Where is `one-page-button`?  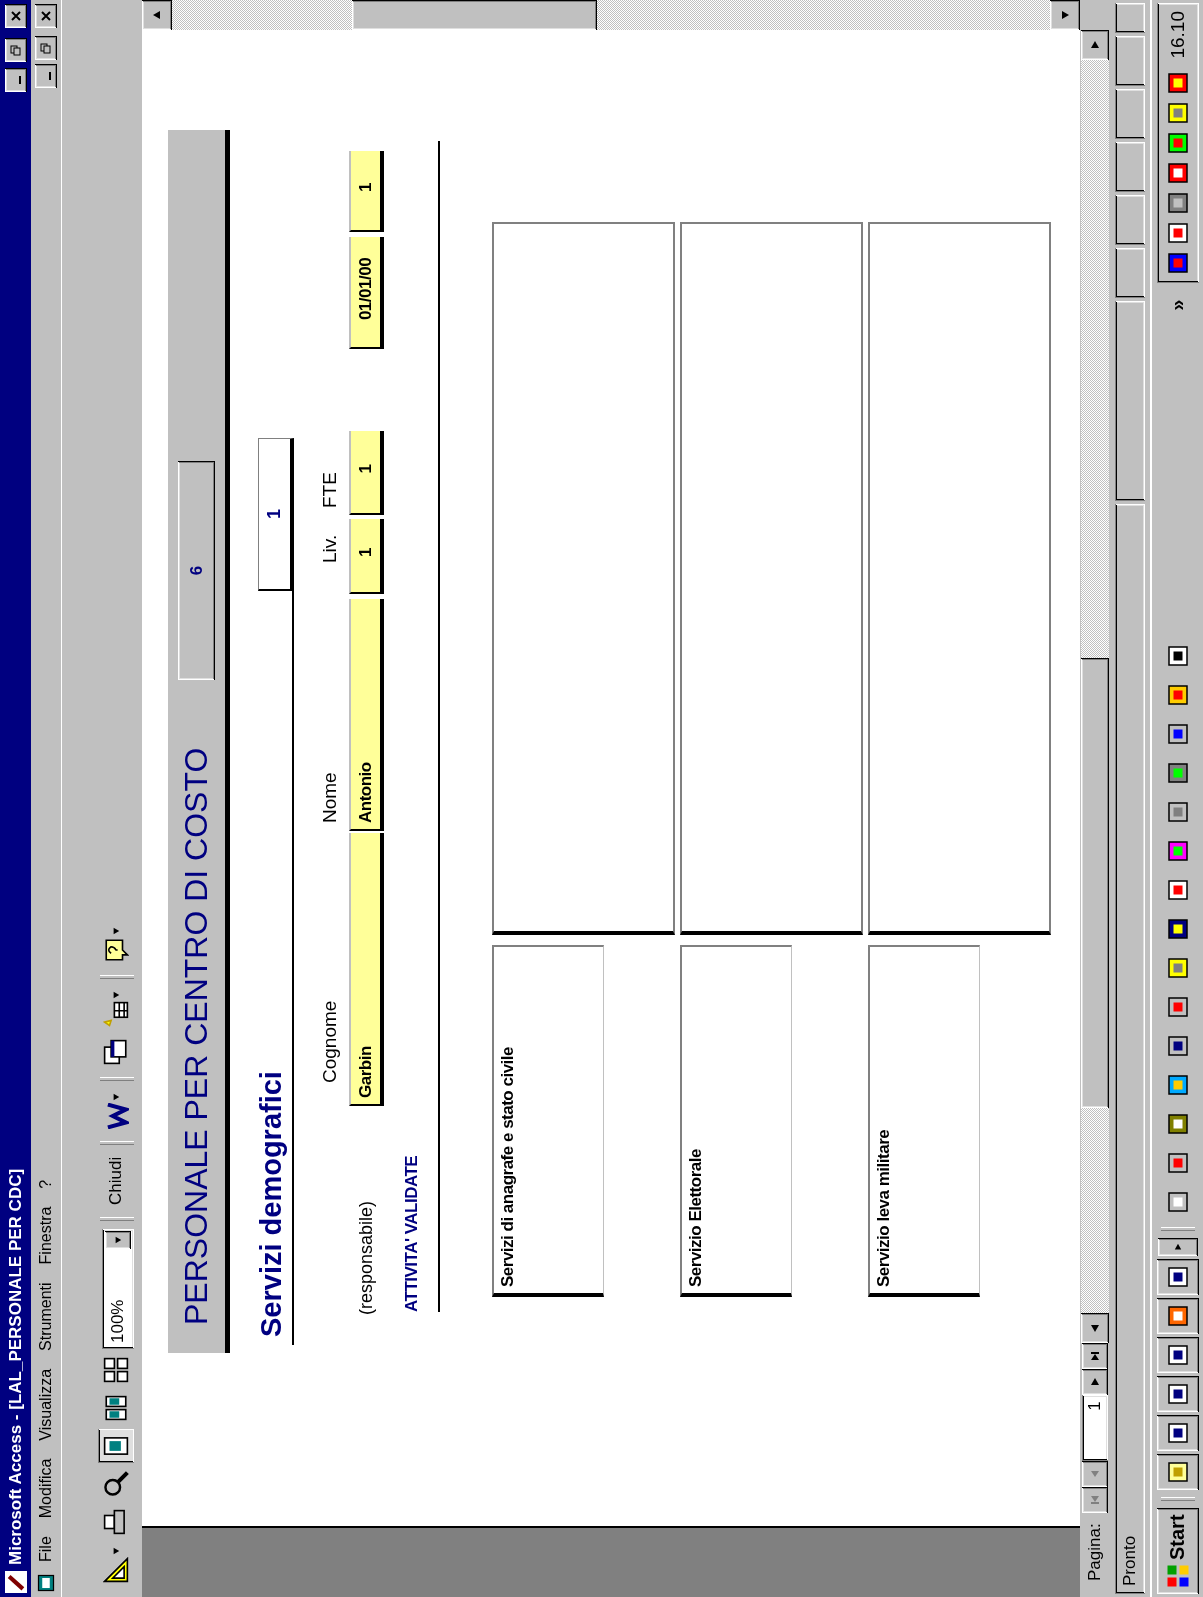 one-page-button is located at coordinates (116, 1446).